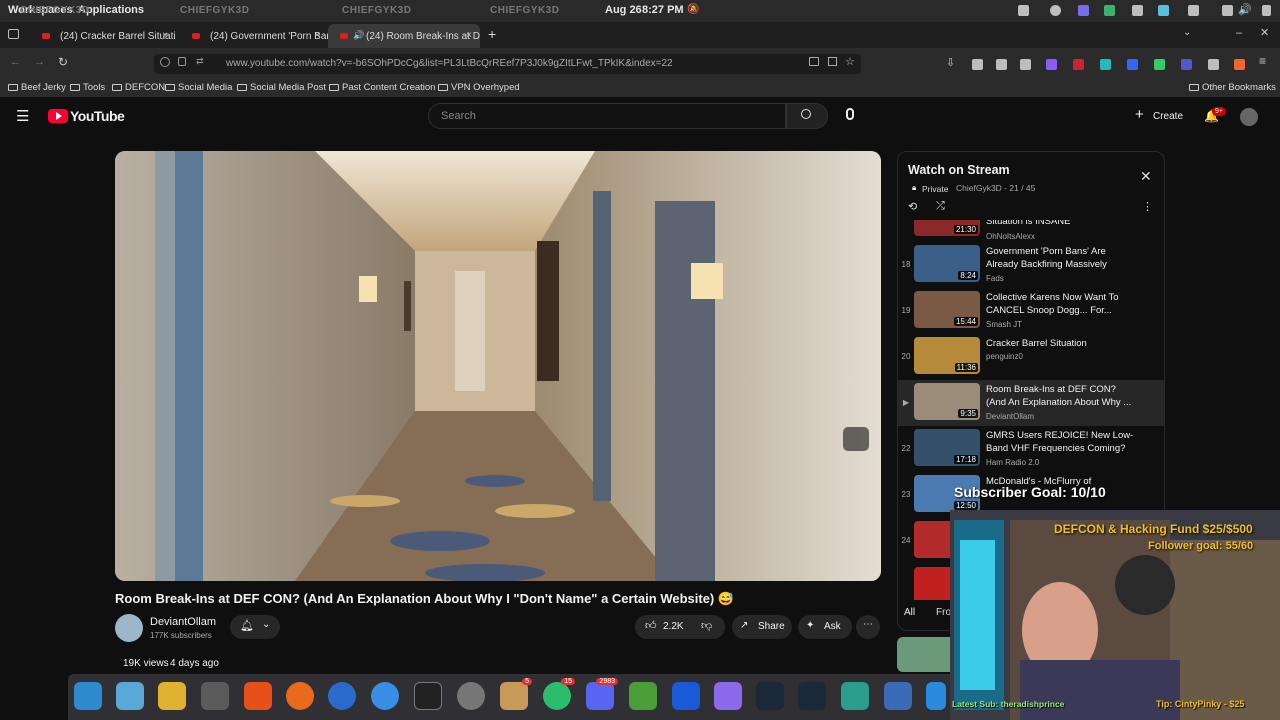 The image size is (1280, 720). Describe the element at coordinates (1266, 10) in the screenshot. I see `power-icon` at that location.